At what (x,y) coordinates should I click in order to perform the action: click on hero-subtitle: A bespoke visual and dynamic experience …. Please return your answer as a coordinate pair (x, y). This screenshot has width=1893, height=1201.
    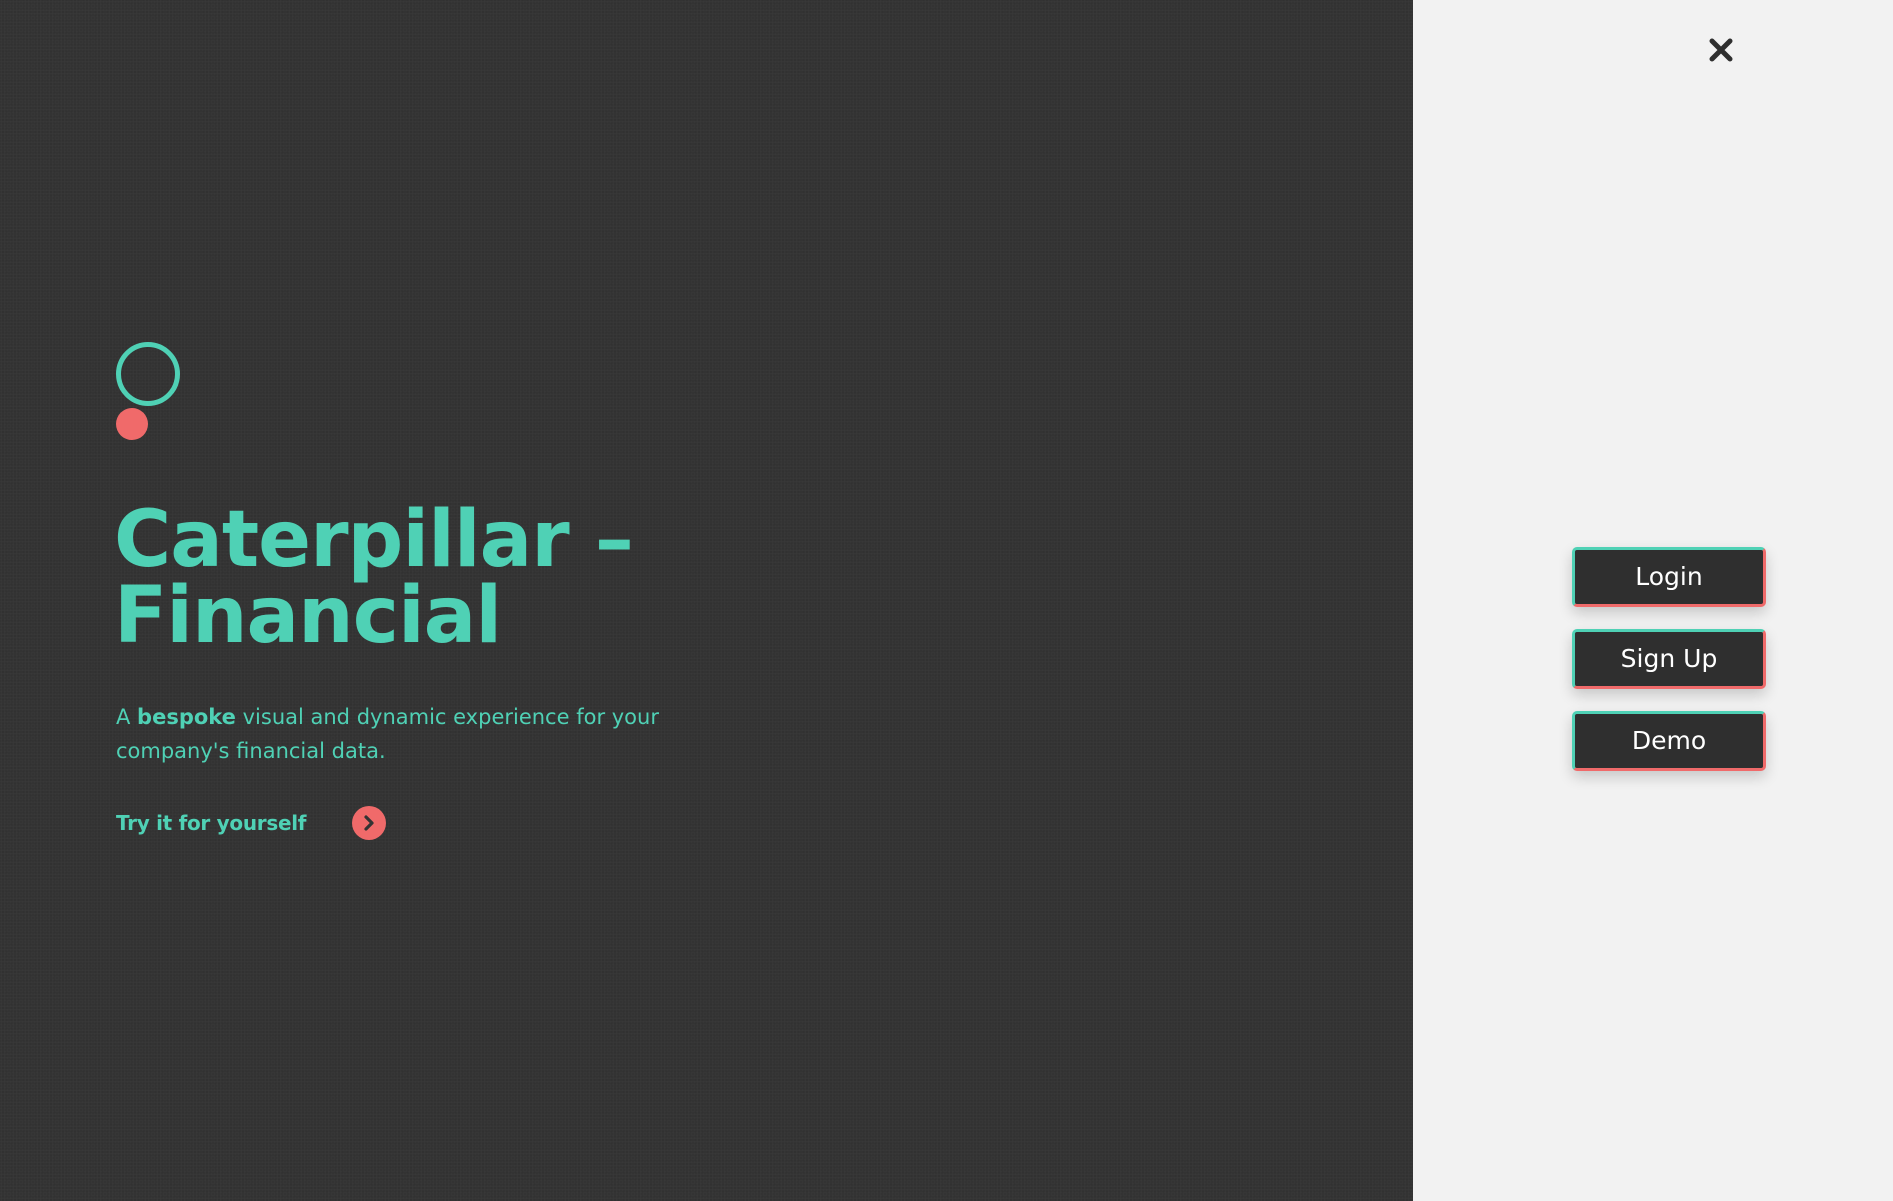
    Looking at the image, I should click on (396, 734).